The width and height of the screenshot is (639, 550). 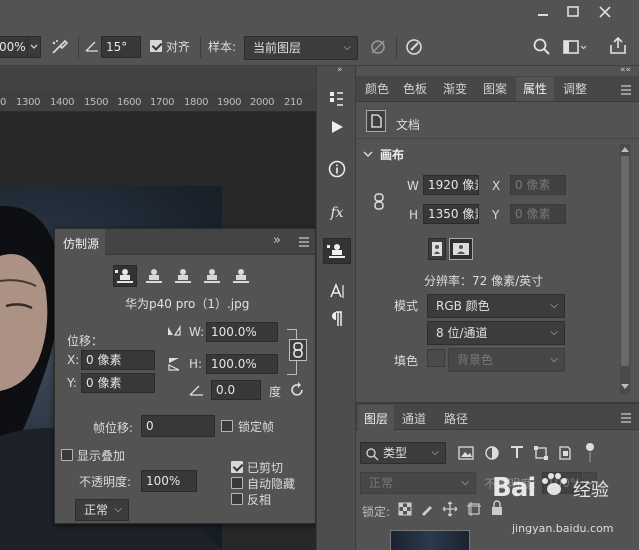 I want to click on share-icon, so click(x=618, y=45).